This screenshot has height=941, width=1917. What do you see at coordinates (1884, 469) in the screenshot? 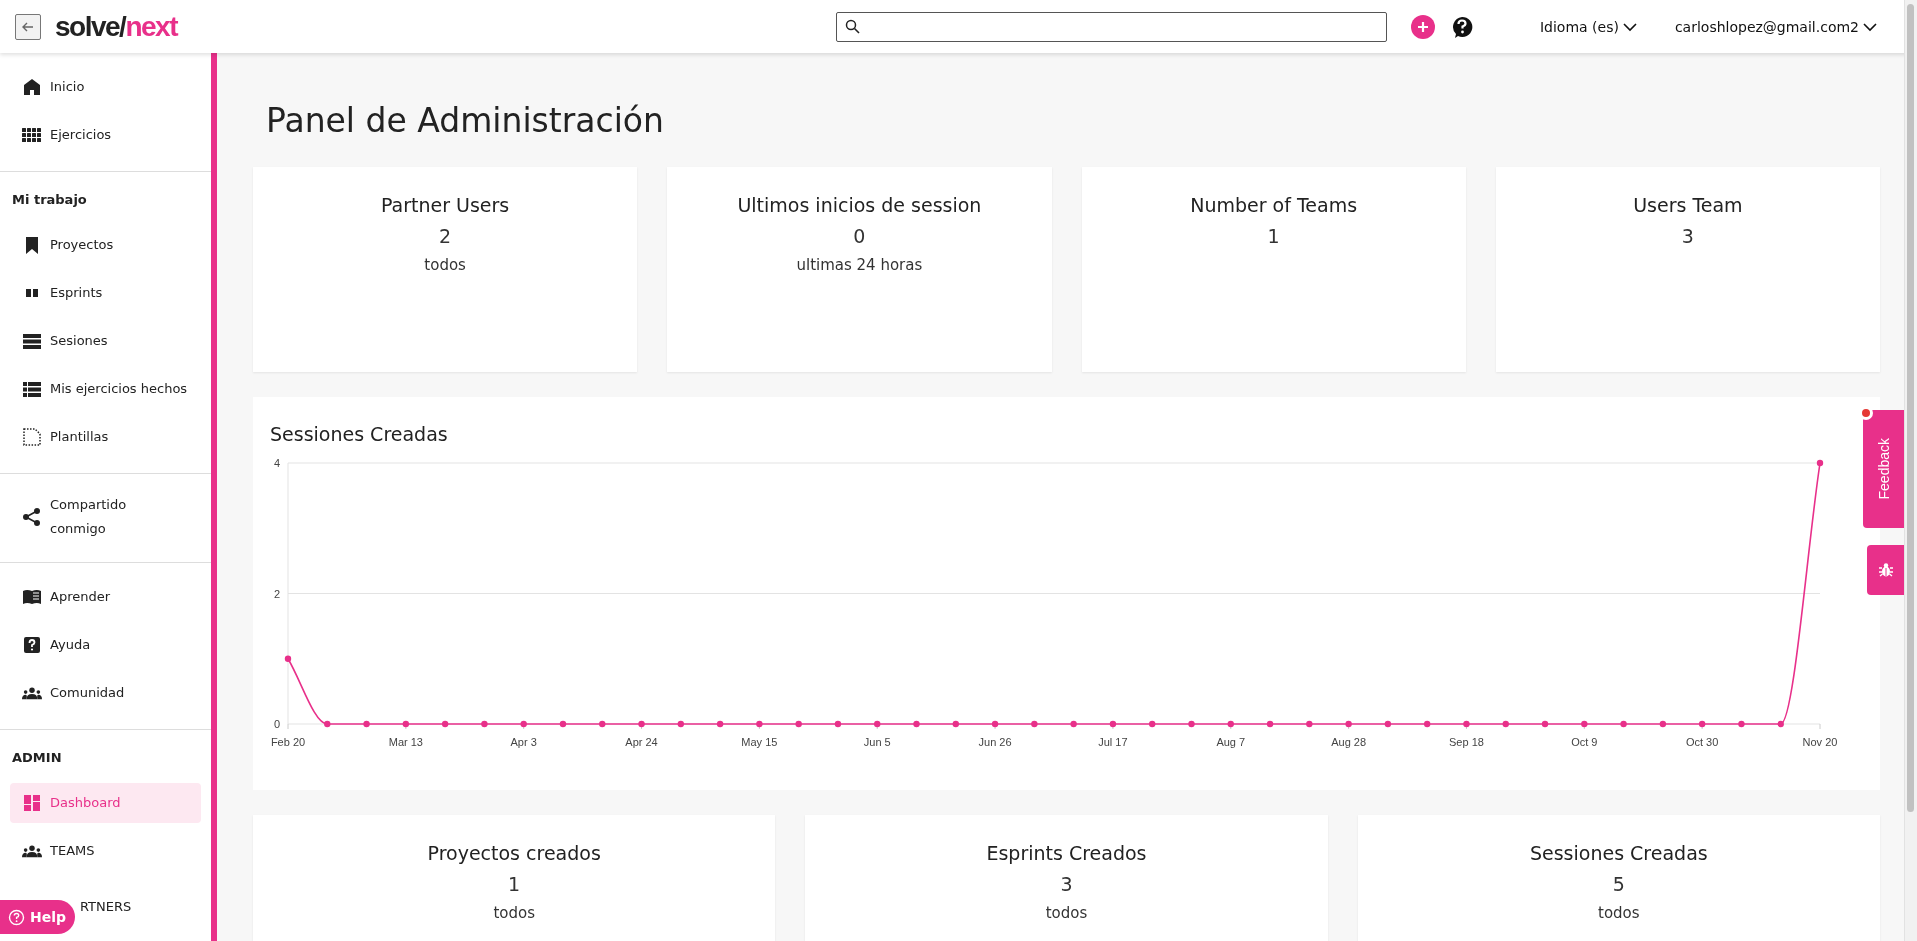
I see `feedback-tab: Feedback` at bounding box center [1884, 469].